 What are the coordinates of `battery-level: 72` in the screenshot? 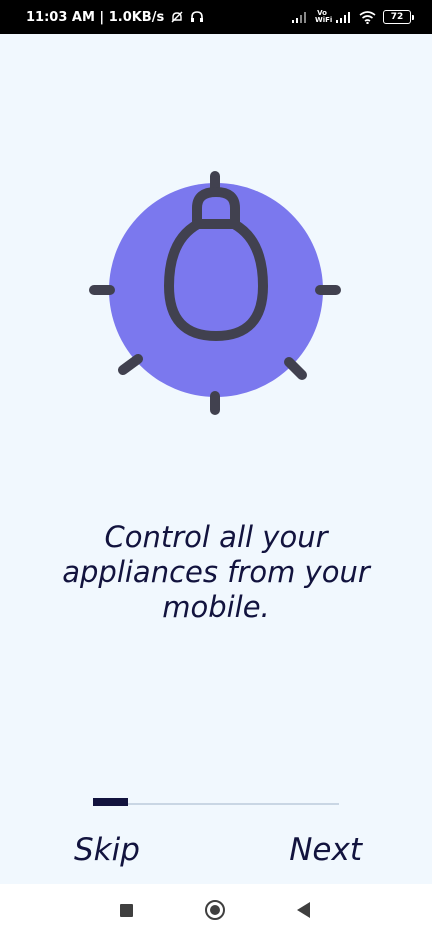 It's located at (397, 17).